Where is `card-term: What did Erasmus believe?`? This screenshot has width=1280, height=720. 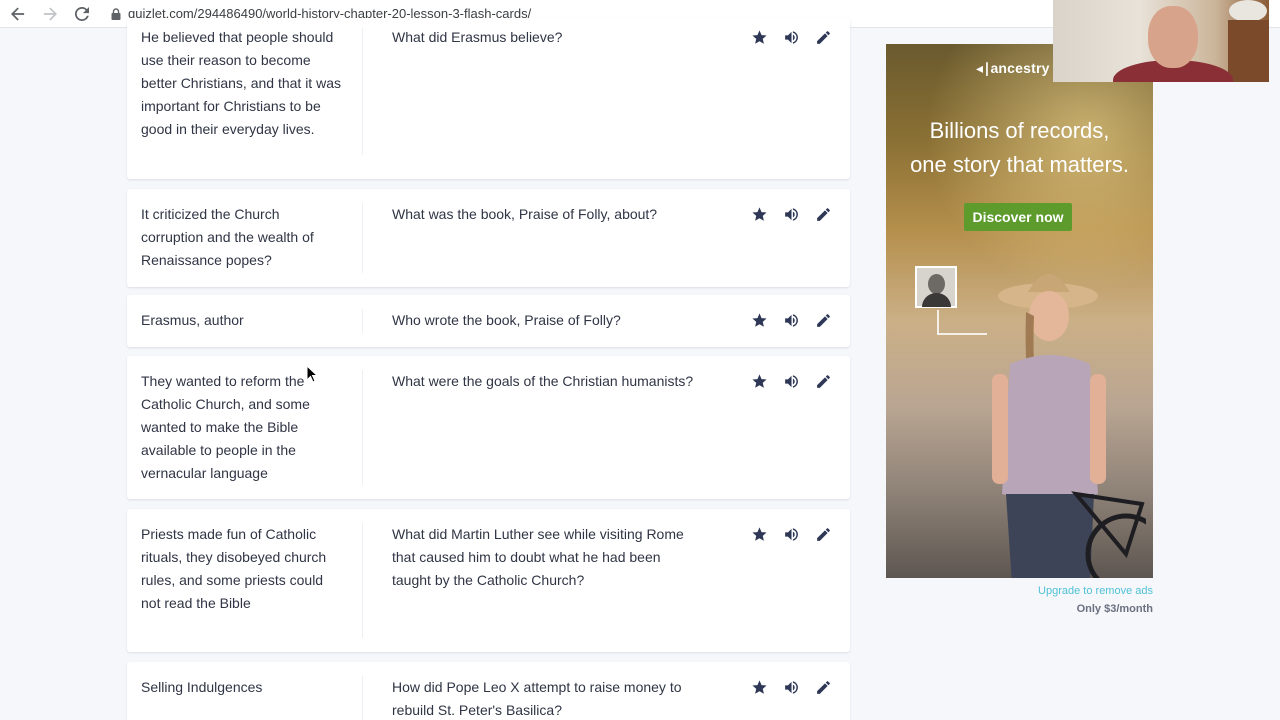 card-term: What did Erasmus believe? is located at coordinates (477, 37).